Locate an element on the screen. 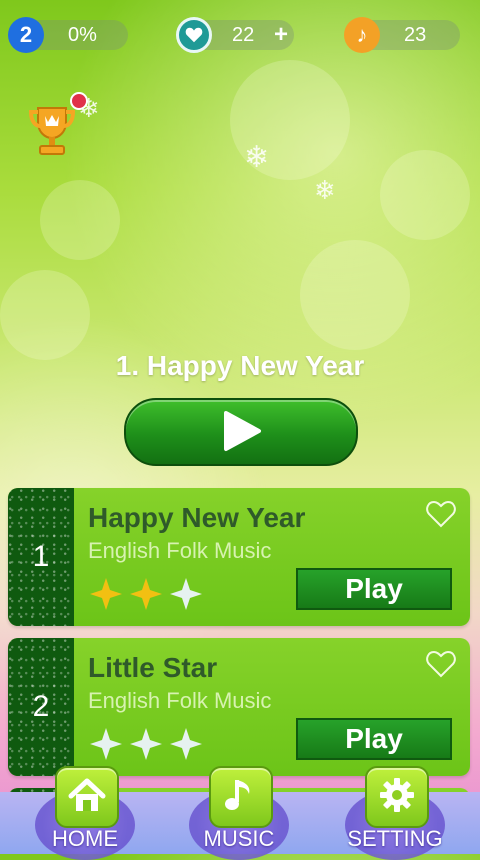 Image resolution: width=480 pixels, height=860 pixels. song-number: 2 is located at coordinates (41, 706).